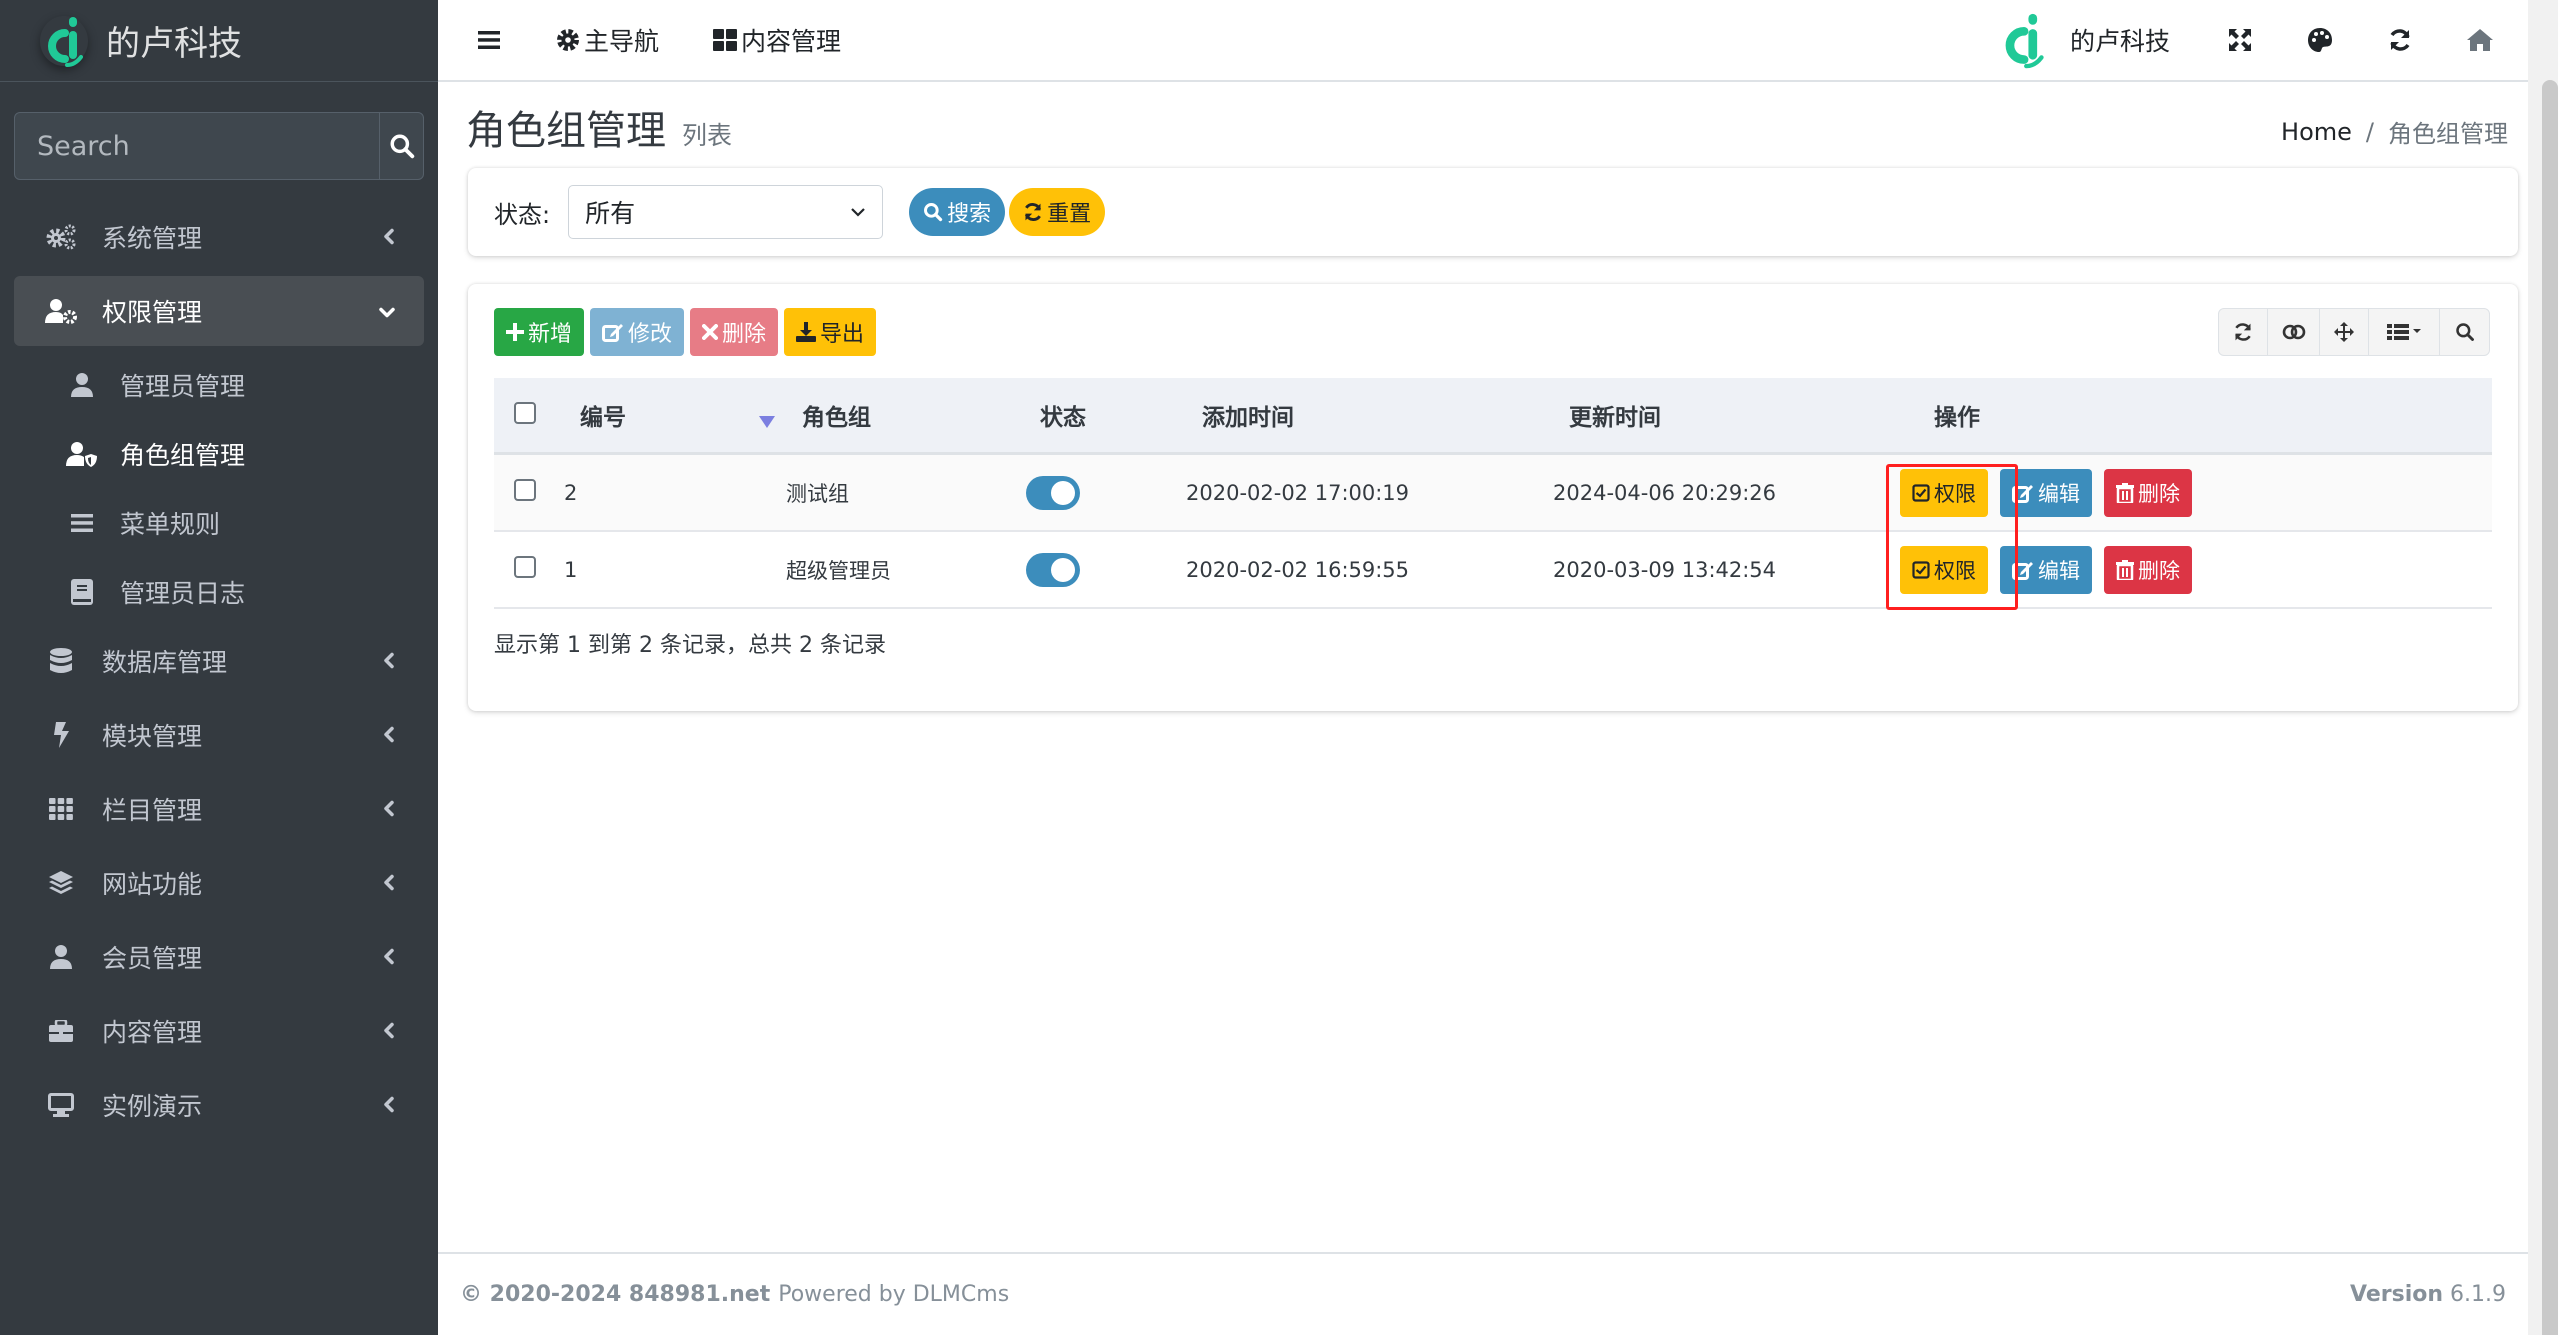  I want to click on edit-button-label: 修改, so click(650, 334).